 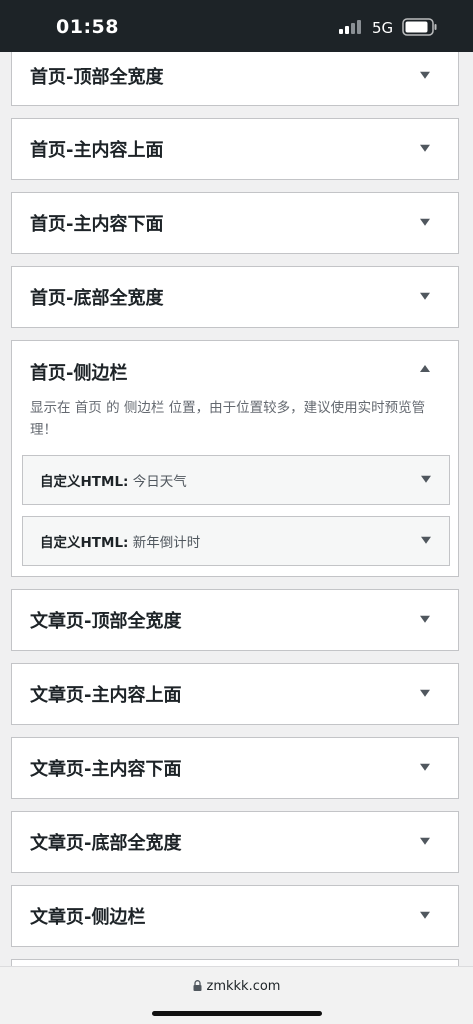 I want to click on section-home-top-full-width: 首页-顶部全宽度, so click(x=235, y=79).